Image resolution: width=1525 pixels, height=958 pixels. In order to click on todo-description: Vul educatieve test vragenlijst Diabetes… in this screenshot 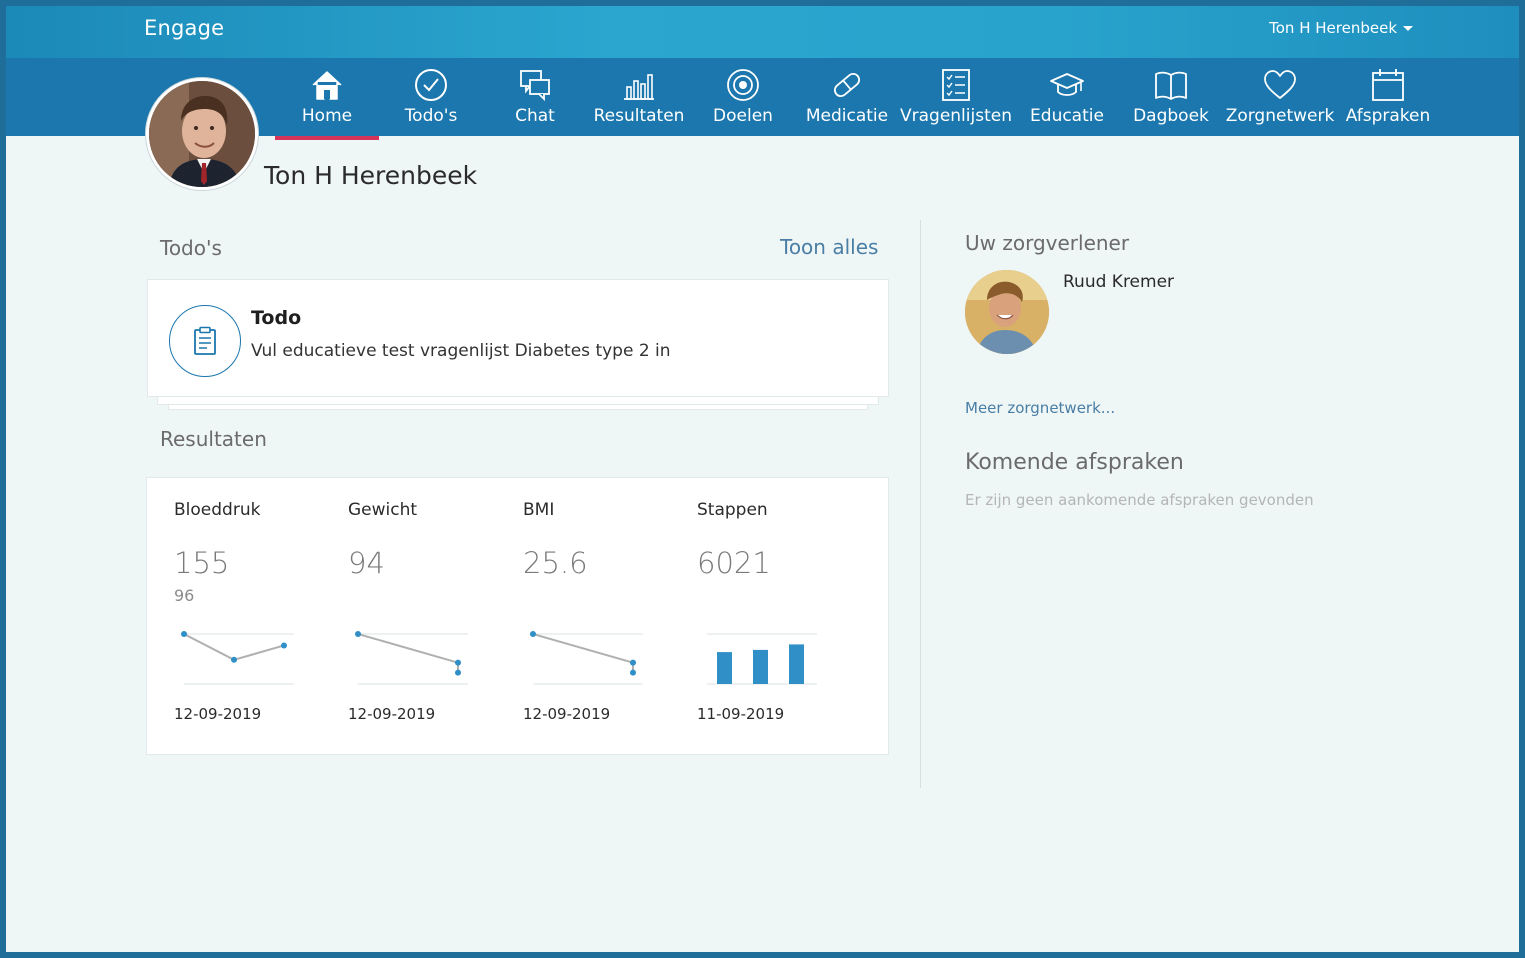, I will do `click(461, 351)`.